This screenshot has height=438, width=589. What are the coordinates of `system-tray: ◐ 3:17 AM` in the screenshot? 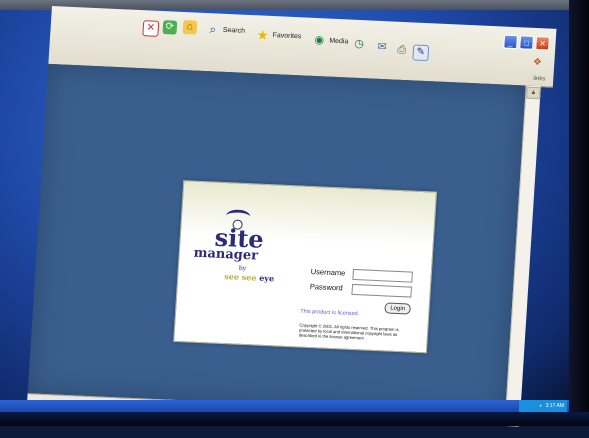 It's located at (543, 406).